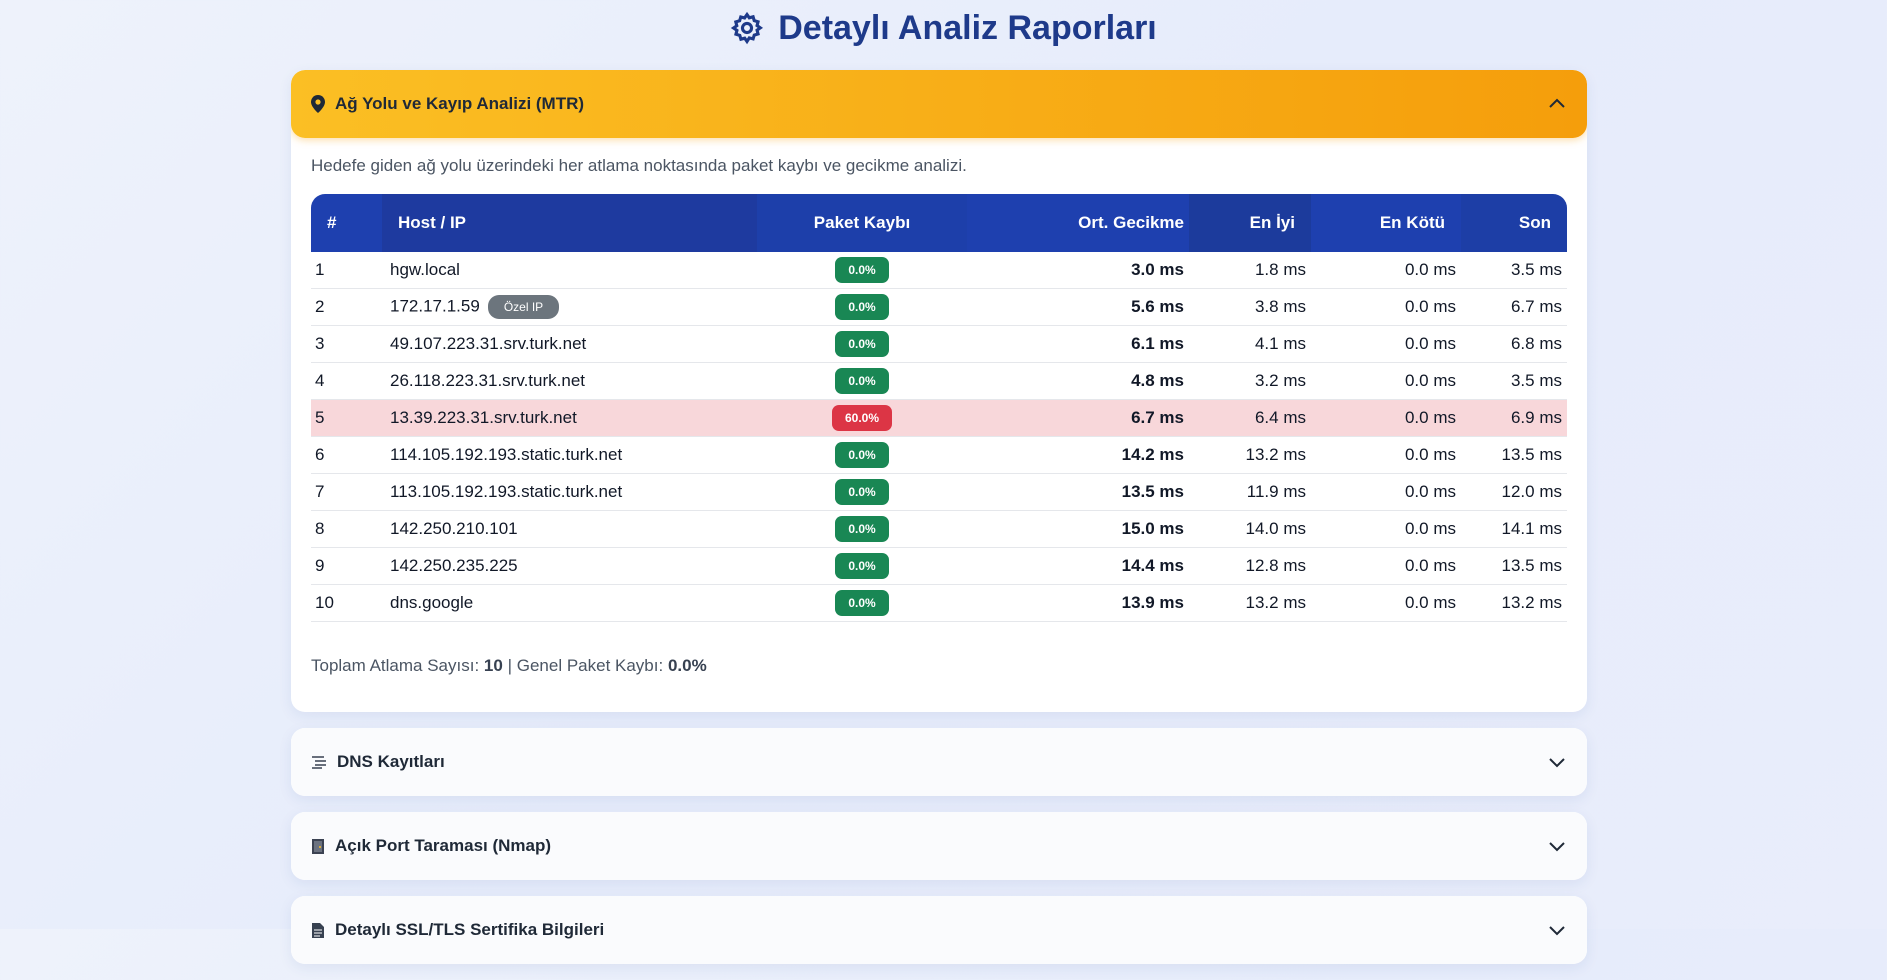  I want to click on hop-best: 14.0 ms, so click(1250, 529).